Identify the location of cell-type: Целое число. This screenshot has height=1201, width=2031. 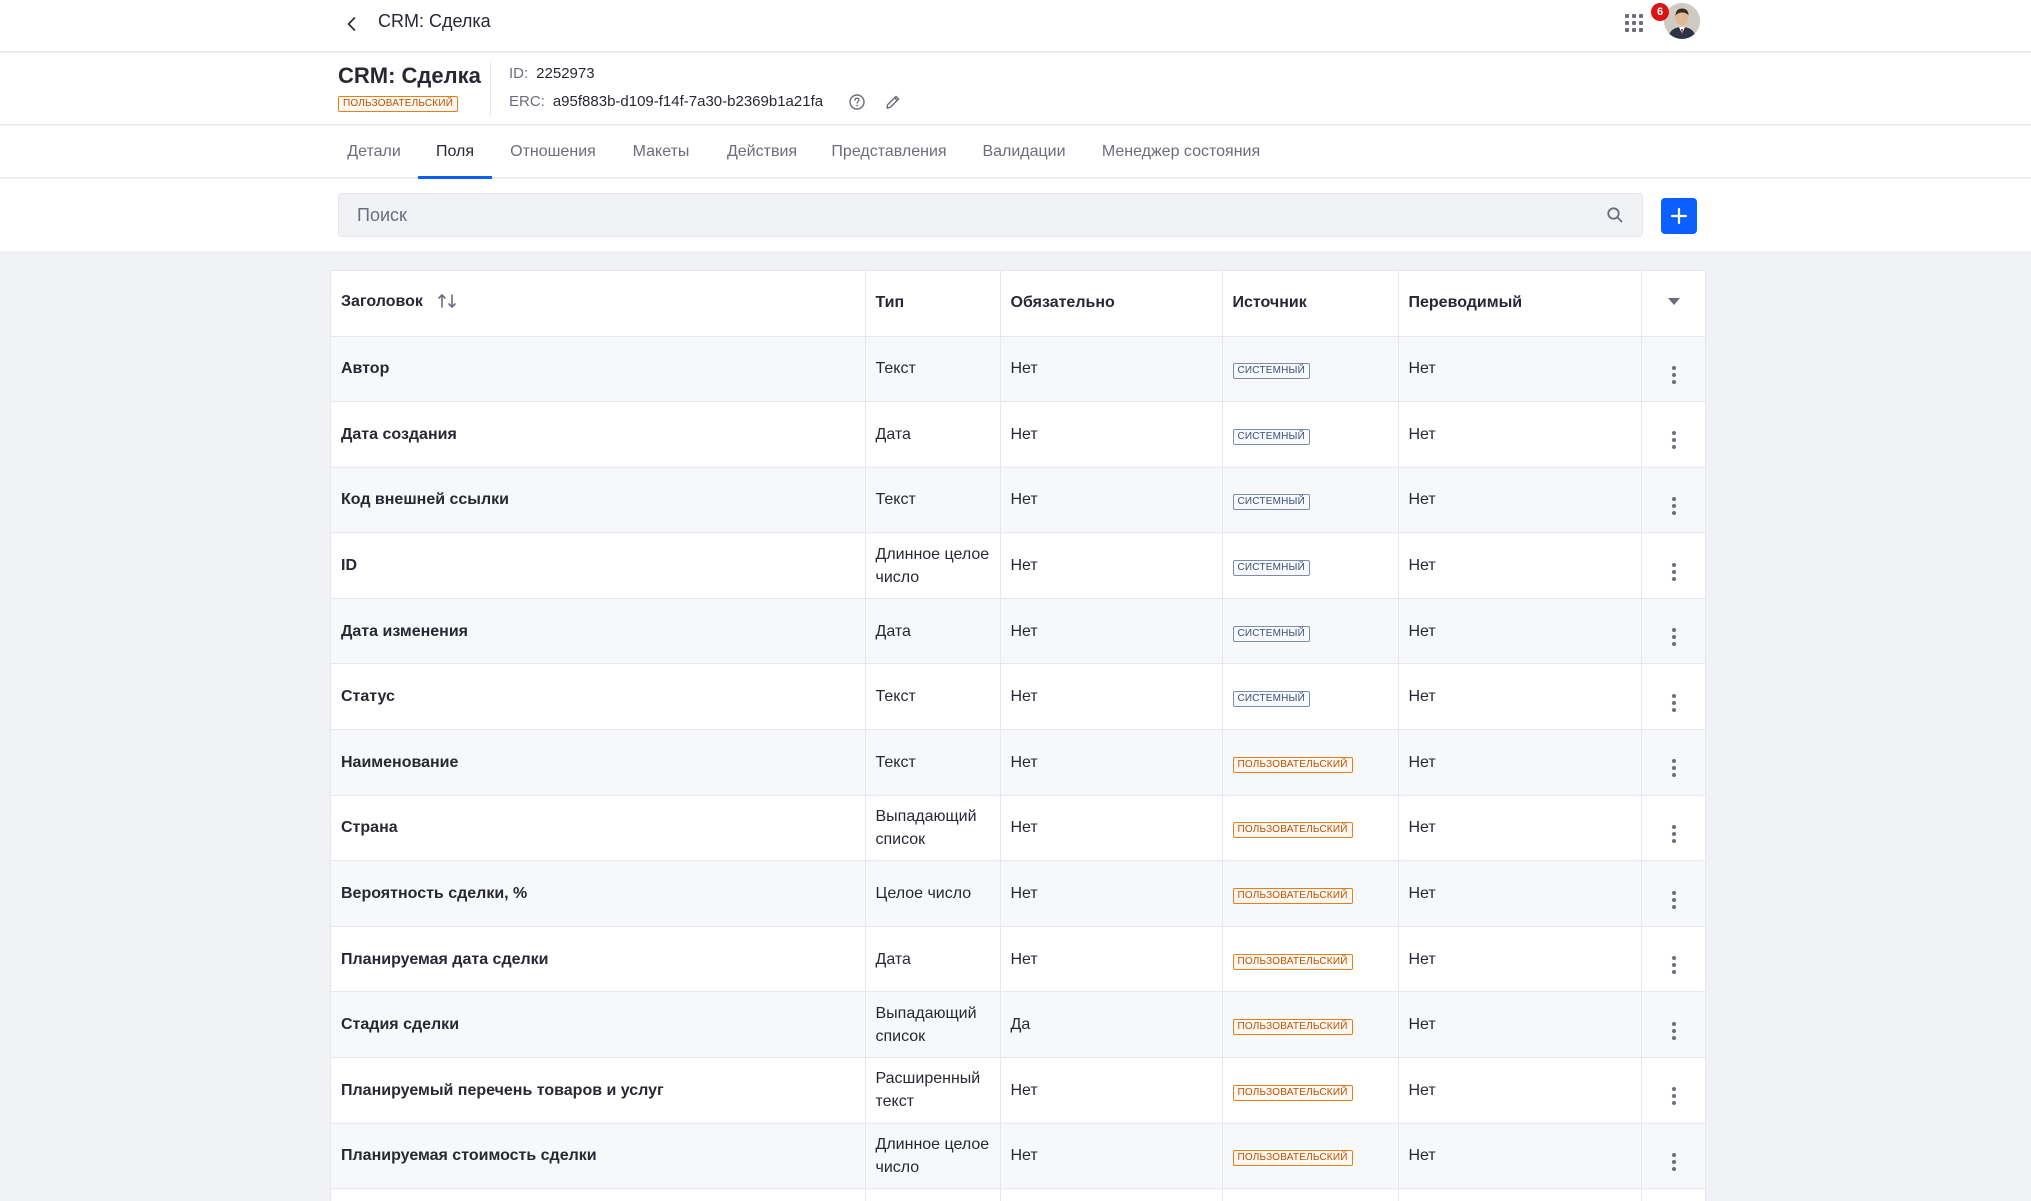
(933, 893).